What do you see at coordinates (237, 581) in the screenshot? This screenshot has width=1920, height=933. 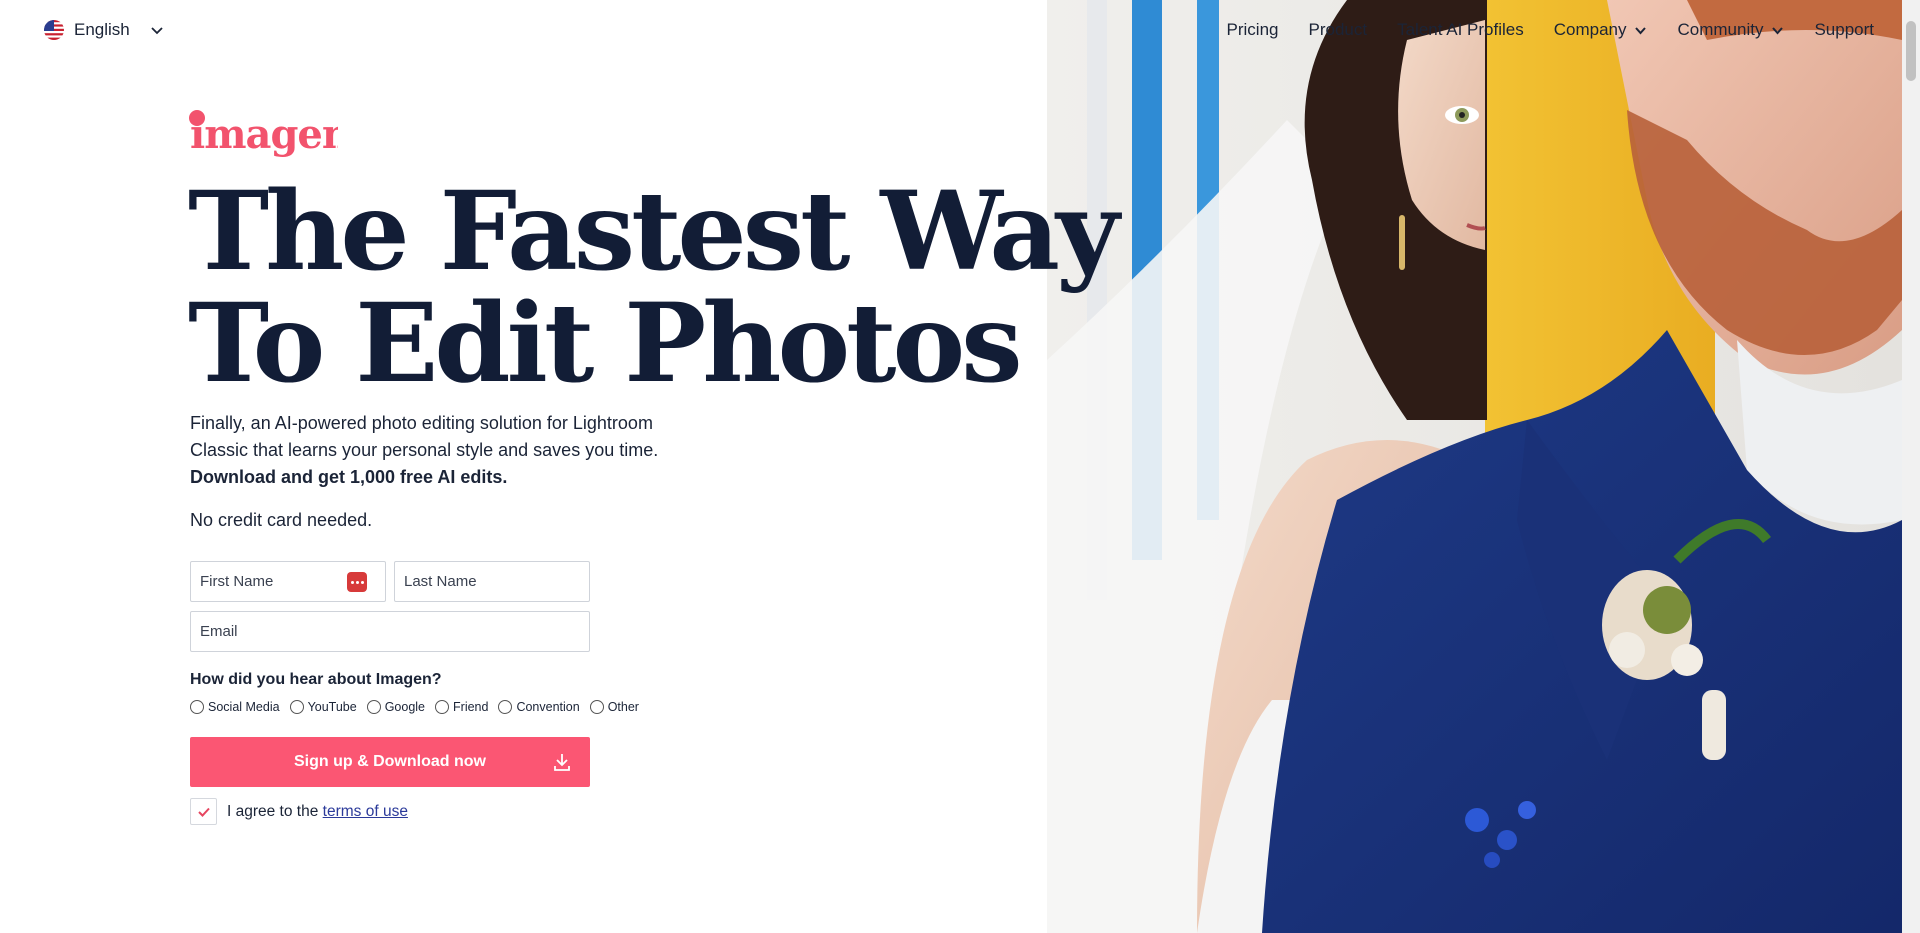 I see `first-name-placeholder: First Name` at bounding box center [237, 581].